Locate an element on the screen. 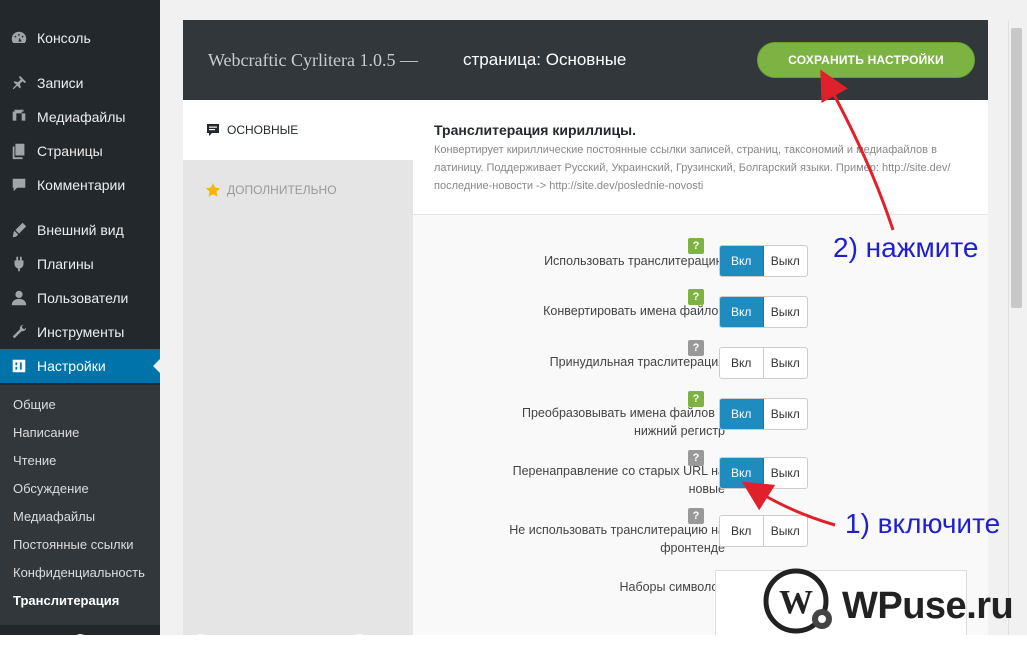 This screenshot has width=1027, height=657. charset-label: Наборы символов is located at coordinates (672, 587).